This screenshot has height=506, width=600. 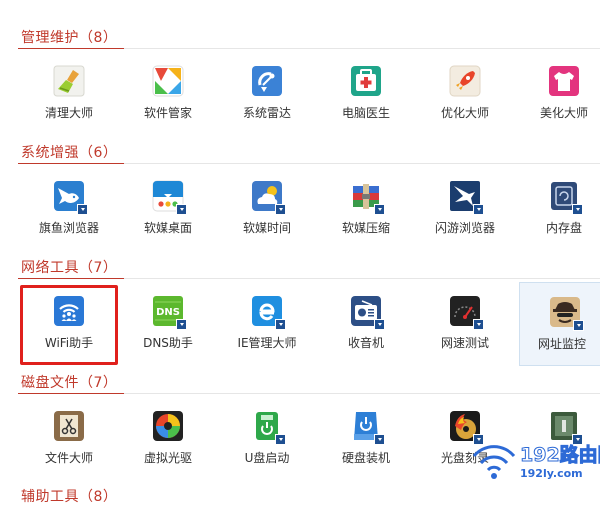 I want to click on optical-disc-icon, so click(x=168, y=426).